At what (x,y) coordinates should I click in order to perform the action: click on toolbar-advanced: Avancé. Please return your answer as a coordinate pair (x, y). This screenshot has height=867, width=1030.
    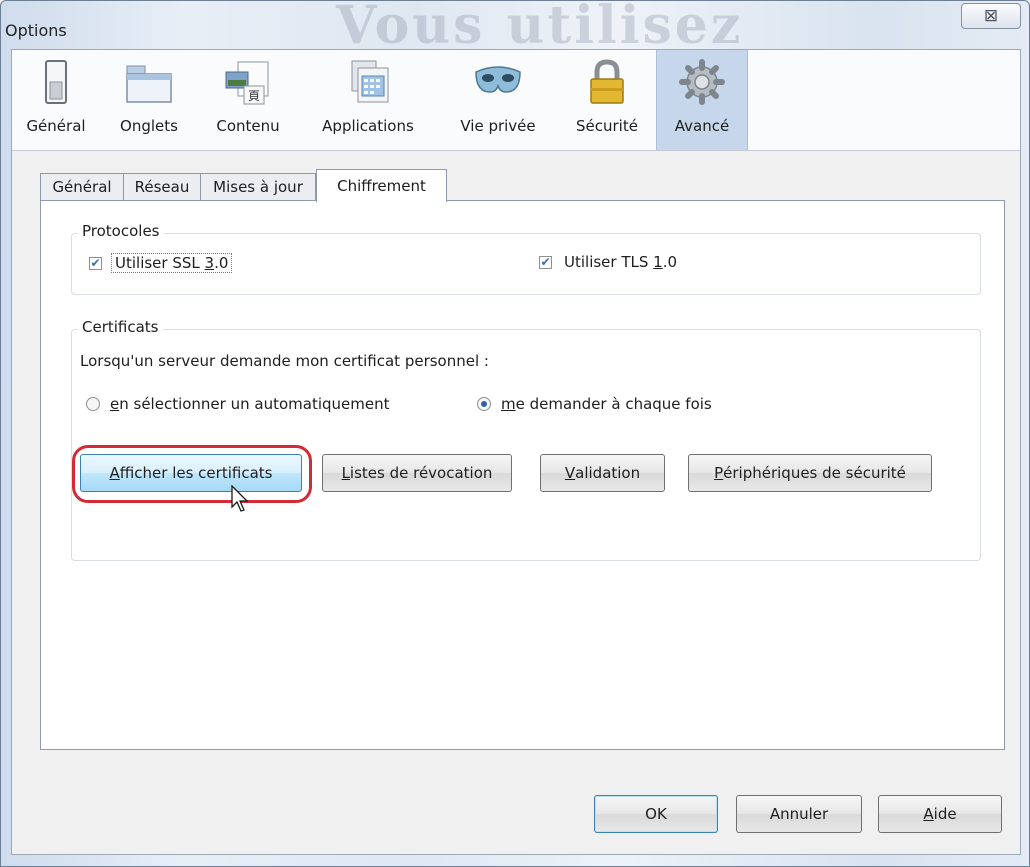
    Looking at the image, I should click on (702, 100).